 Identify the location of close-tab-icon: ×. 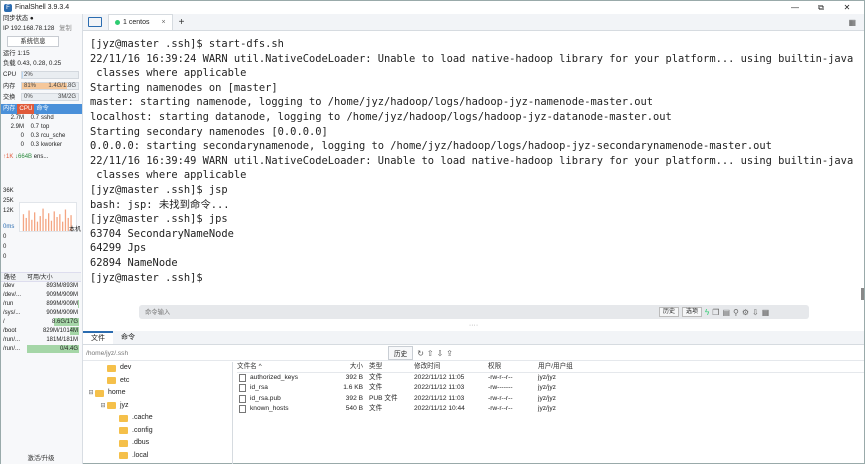
(163, 22).